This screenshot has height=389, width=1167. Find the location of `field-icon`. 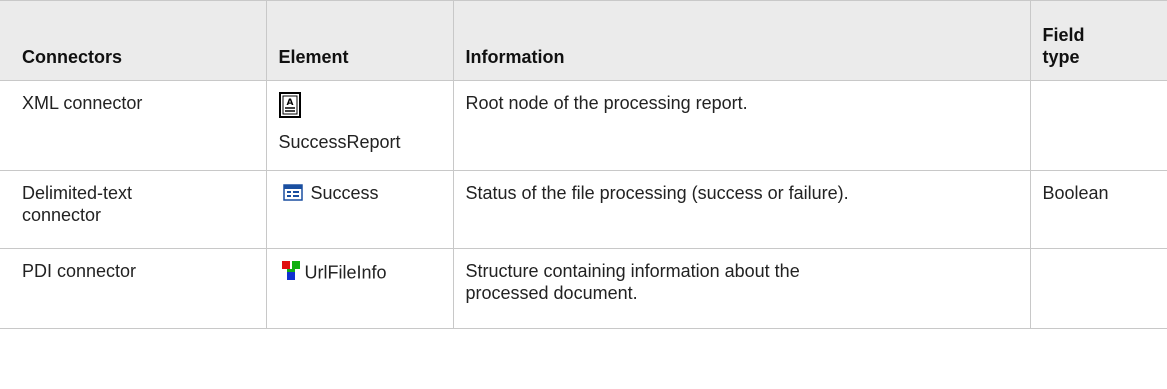

field-icon is located at coordinates (292, 194).